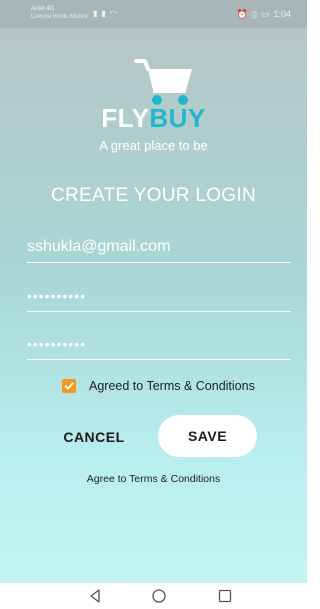 The image size is (320, 609). I want to click on carrier-line-2: Cellone BSNL Mobile, so click(59, 17).